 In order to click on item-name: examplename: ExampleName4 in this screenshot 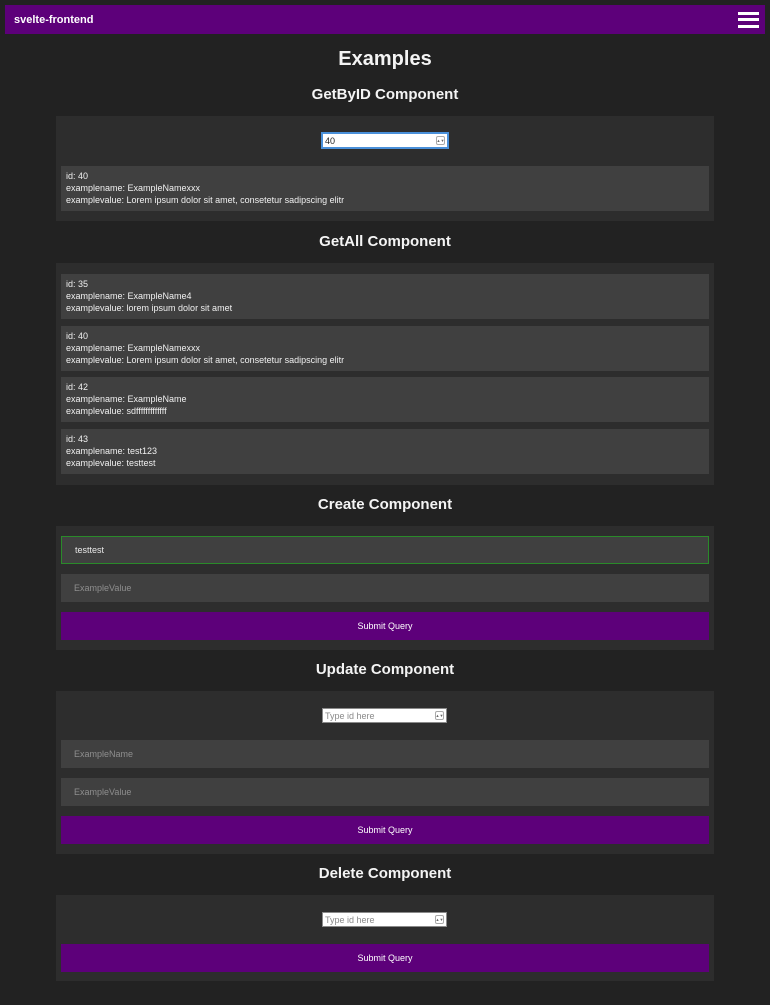, I will do `click(129, 296)`.